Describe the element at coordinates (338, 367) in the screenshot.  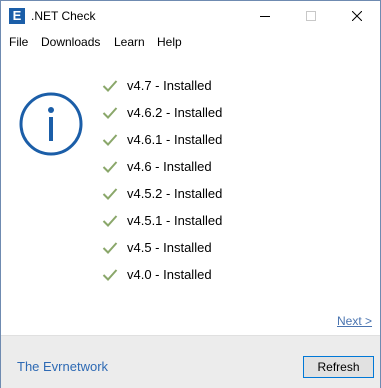
I see `refresh-button: Refresh` at that location.